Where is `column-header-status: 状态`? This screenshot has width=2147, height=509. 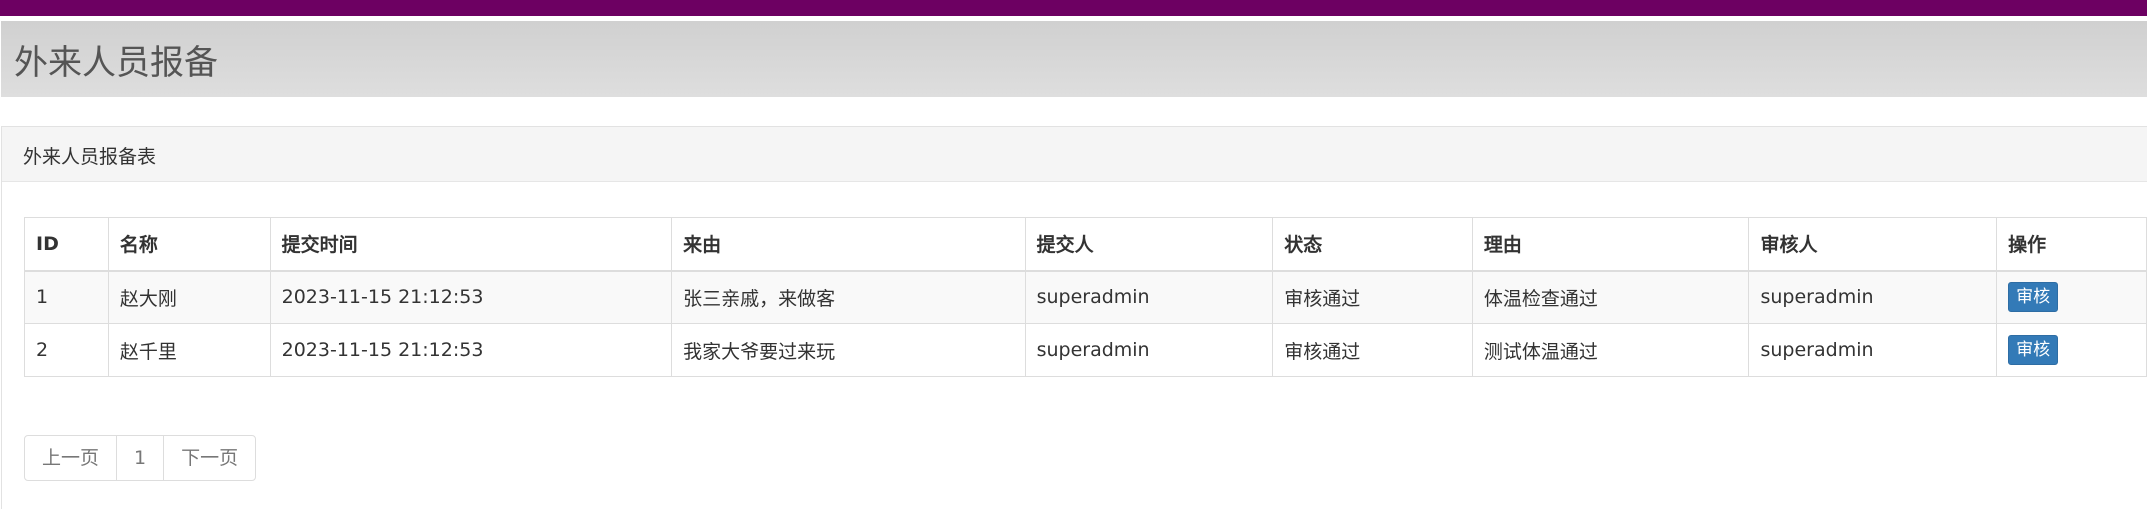
column-header-status: 状态 is located at coordinates (1372, 244).